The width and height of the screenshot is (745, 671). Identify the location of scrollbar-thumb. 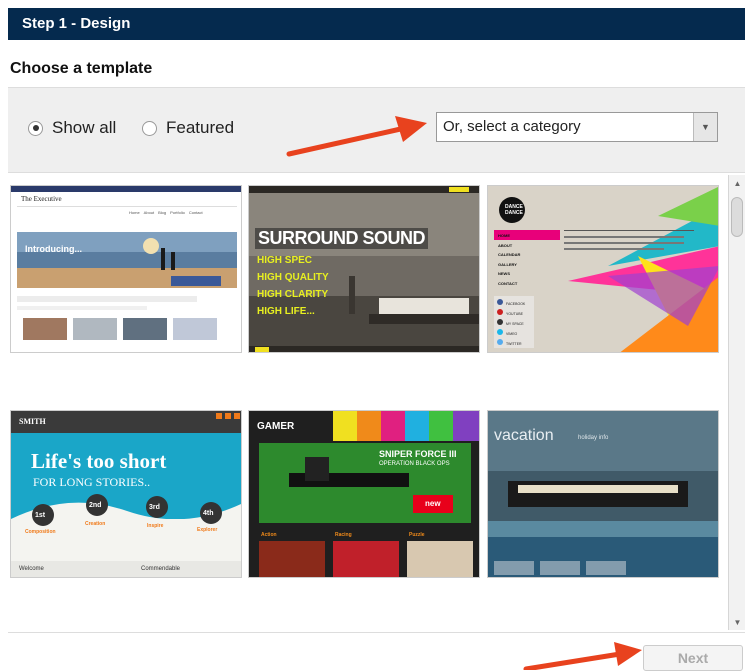
(737, 217).